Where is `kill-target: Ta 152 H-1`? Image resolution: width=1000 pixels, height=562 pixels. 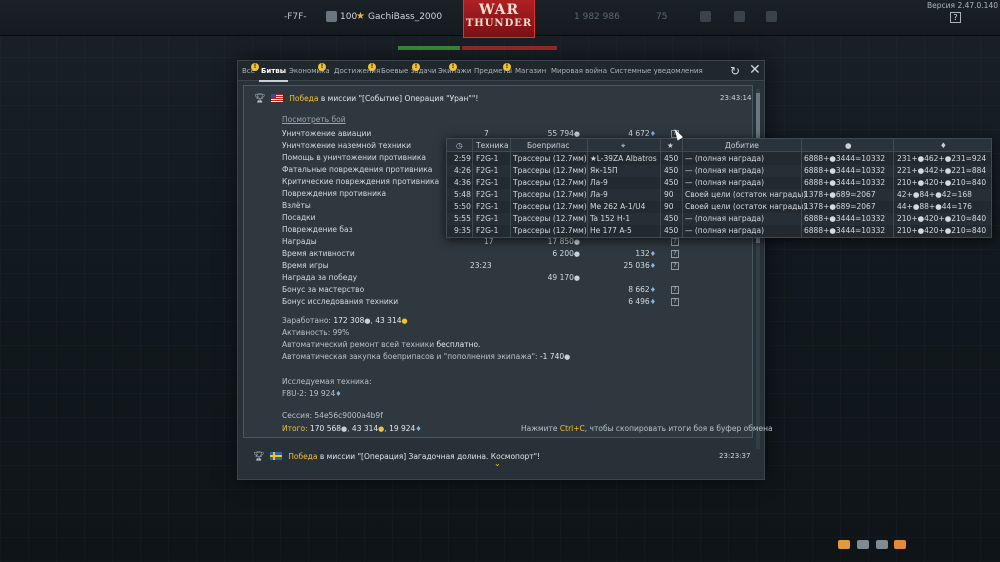
kill-target: Ta 152 H-1 is located at coordinates (610, 218).